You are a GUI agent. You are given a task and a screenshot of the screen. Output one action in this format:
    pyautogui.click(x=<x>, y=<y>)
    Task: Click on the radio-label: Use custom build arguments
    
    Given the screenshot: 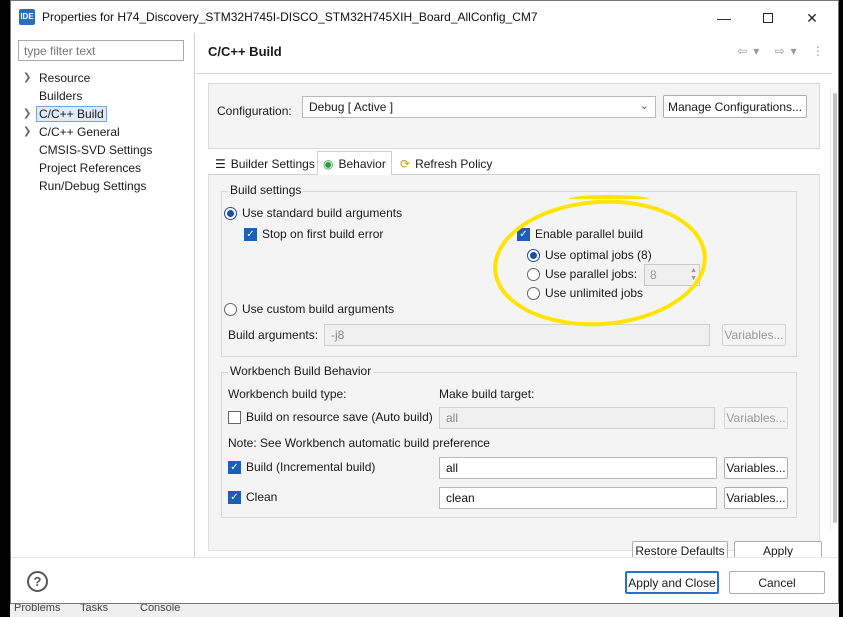 What is the action you would take?
    pyautogui.click(x=318, y=309)
    